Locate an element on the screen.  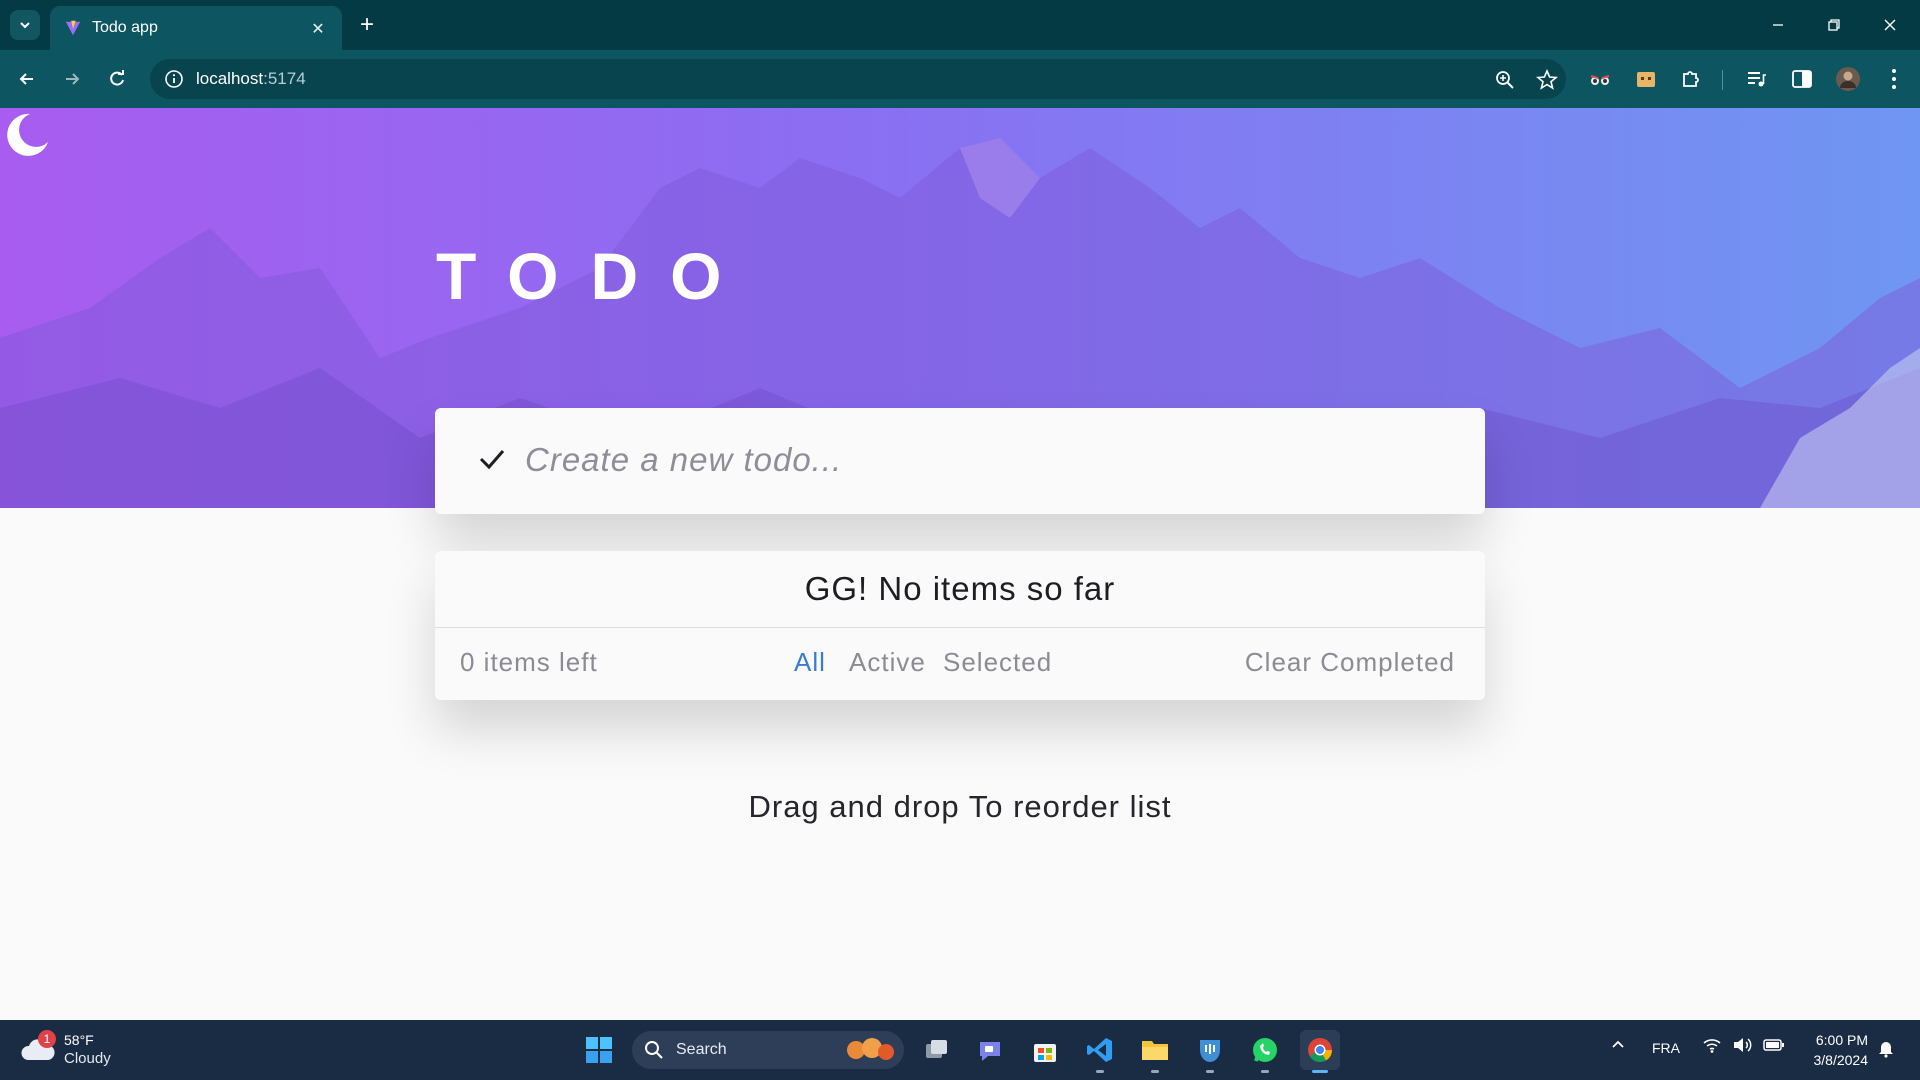
vite-favicon-icon is located at coordinates (73, 28).